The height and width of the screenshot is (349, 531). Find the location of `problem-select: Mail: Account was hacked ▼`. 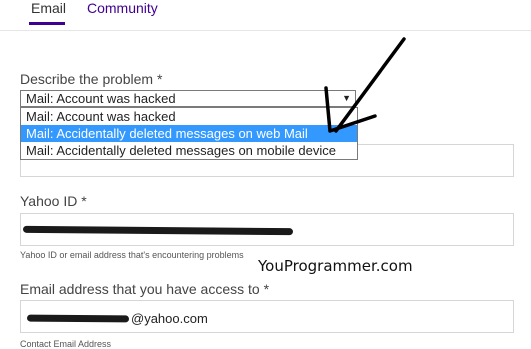

problem-select: Mail: Account was hacked ▼ is located at coordinates (188, 98).